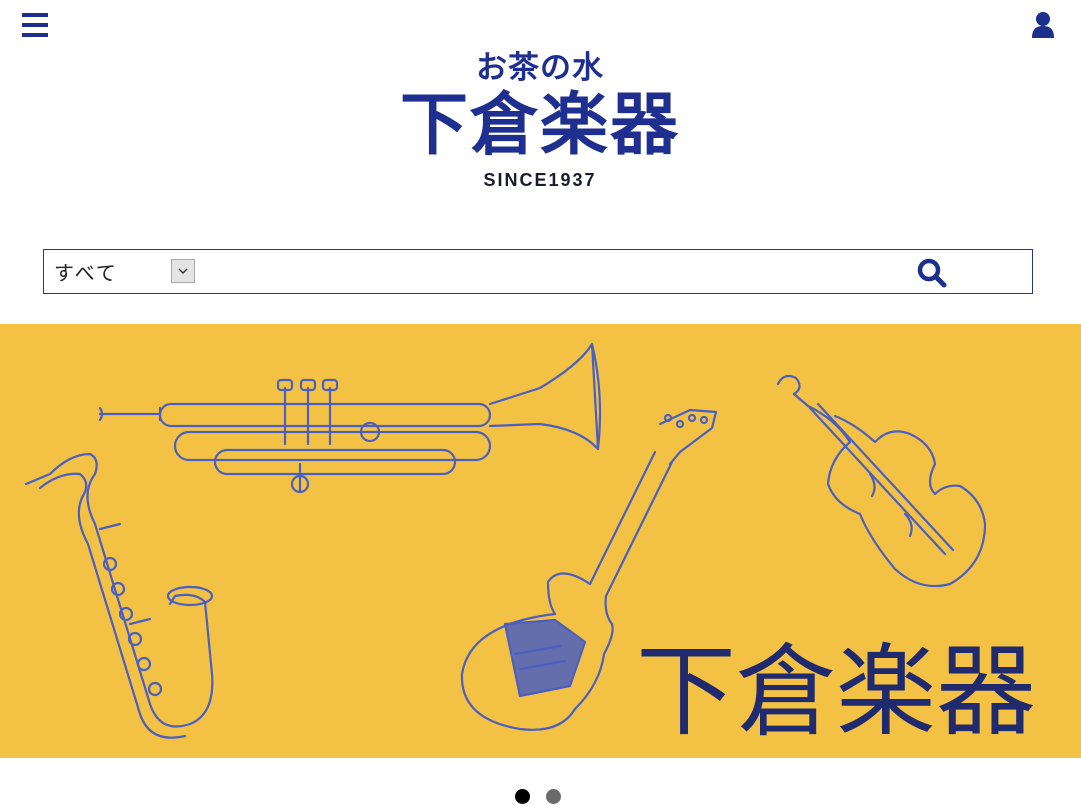  Describe the element at coordinates (540, 180) in the screenshot. I see `logo-since: SINCE1937` at that location.